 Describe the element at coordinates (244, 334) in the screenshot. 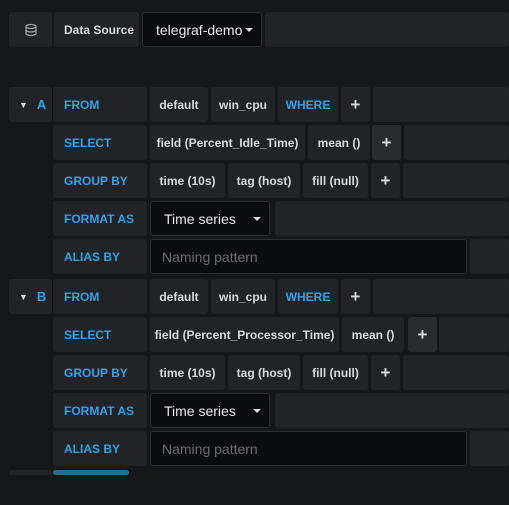

I see `field-segment: field (Percent_Processor_Time)` at that location.